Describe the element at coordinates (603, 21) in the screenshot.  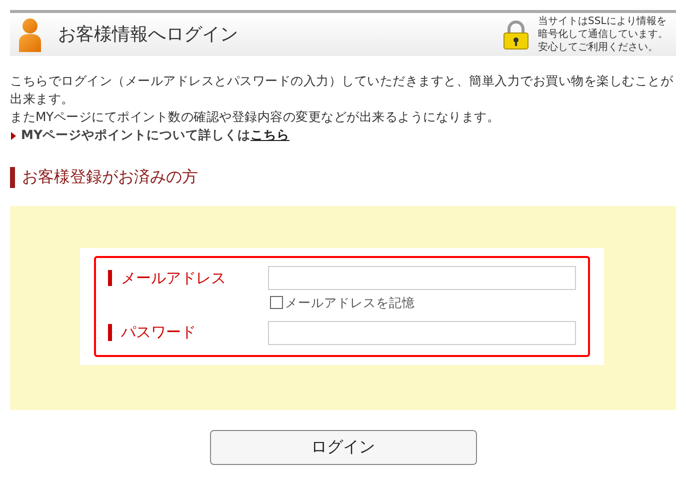
I see `ssl-notice-line: 当サイトはSSLにより情報を` at that location.